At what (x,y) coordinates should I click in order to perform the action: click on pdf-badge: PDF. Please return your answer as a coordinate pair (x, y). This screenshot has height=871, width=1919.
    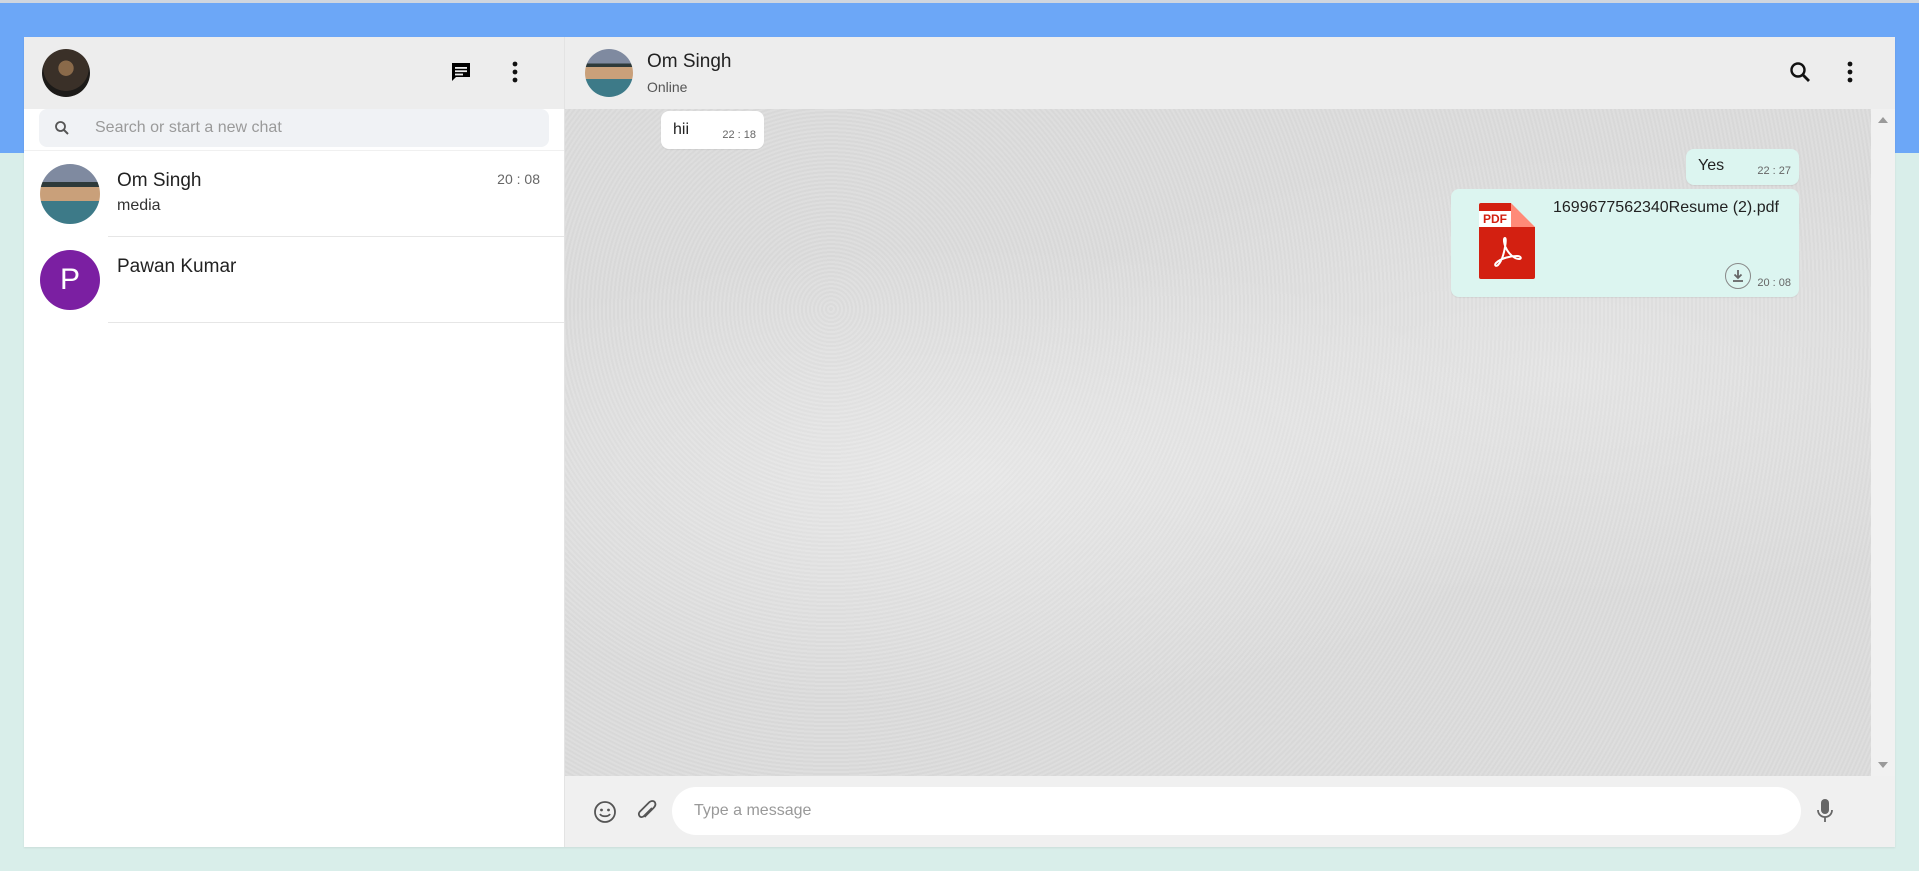
    Looking at the image, I should click on (1495, 219).